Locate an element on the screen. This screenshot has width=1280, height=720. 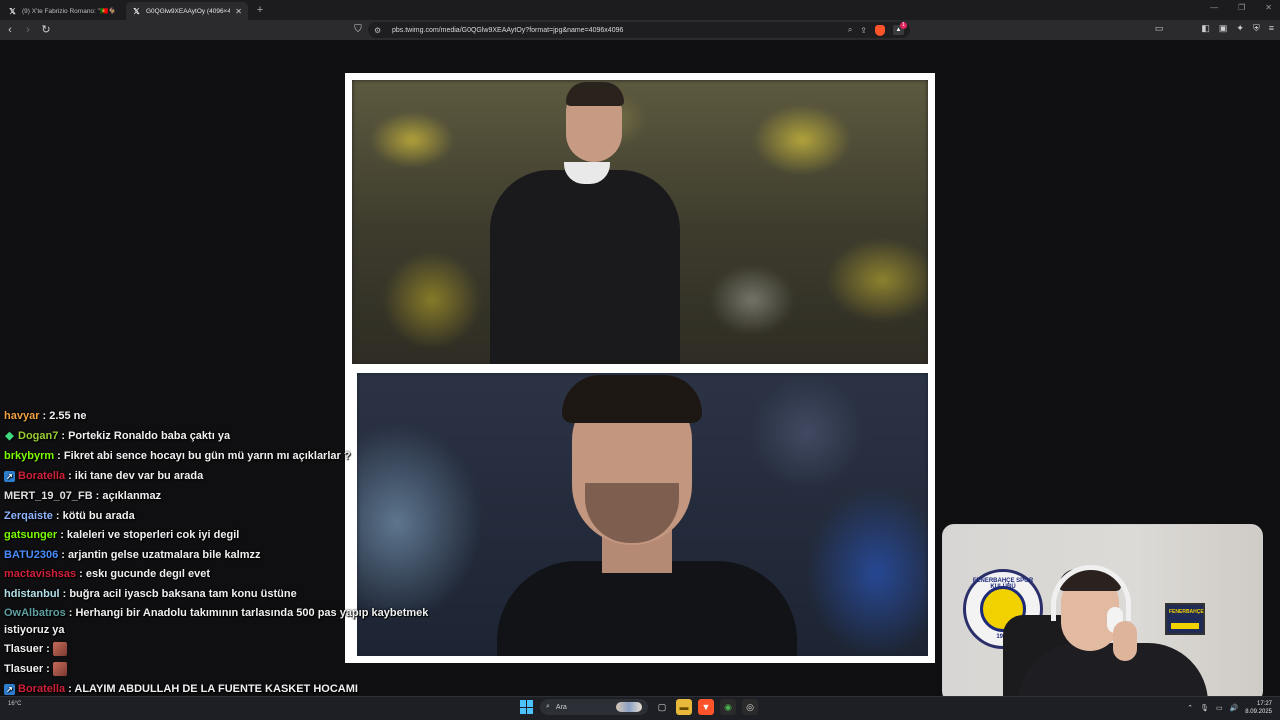
clock-time: 17:27 is located at coordinates (1264, 704).